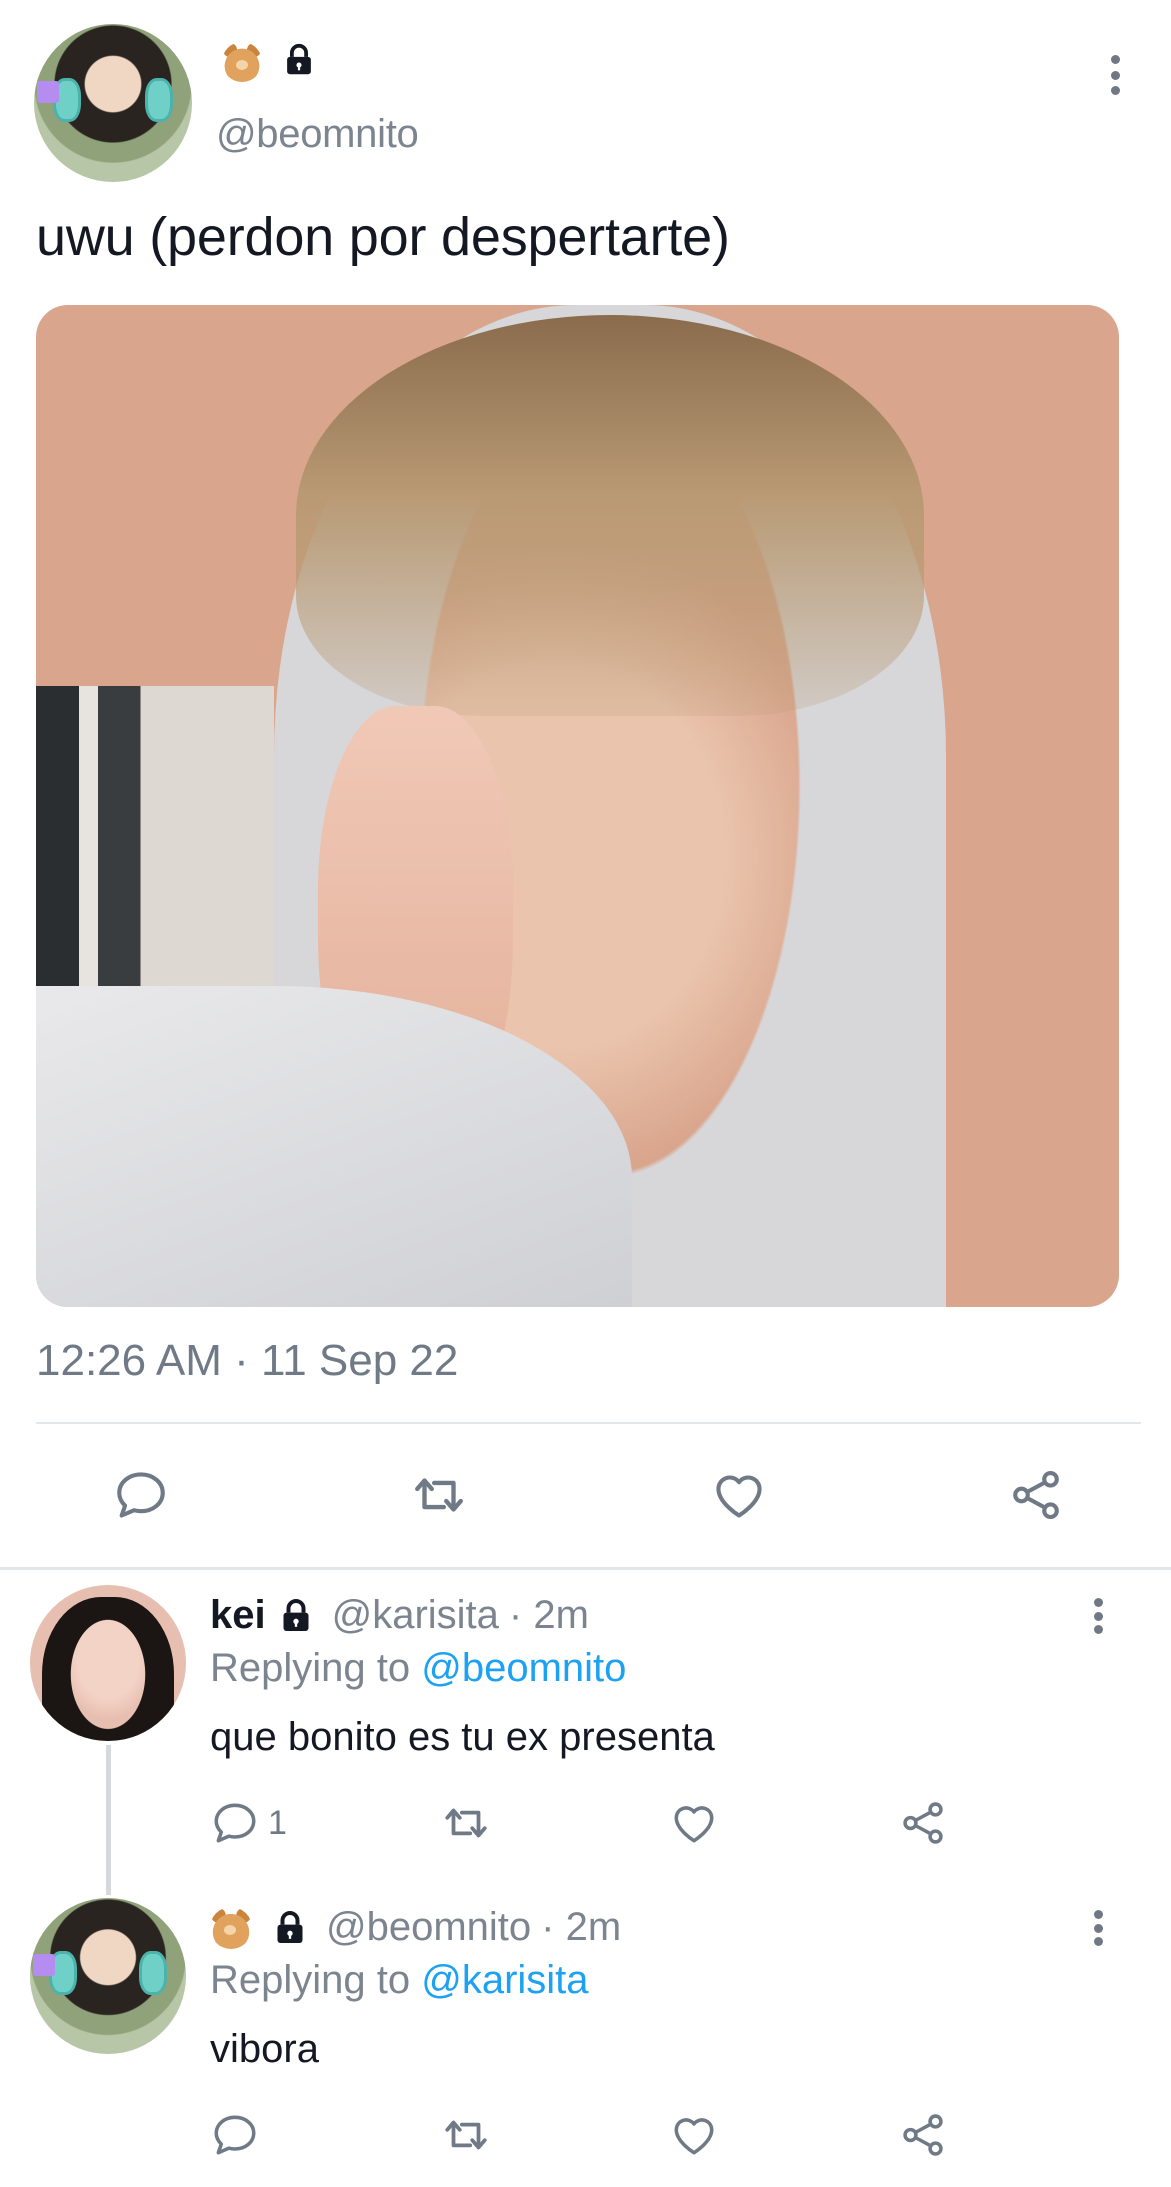 The height and width of the screenshot is (2187, 1171). What do you see at coordinates (523, 1668) in the screenshot?
I see `mention-link: @beomnito` at bounding box center [523, 1668].